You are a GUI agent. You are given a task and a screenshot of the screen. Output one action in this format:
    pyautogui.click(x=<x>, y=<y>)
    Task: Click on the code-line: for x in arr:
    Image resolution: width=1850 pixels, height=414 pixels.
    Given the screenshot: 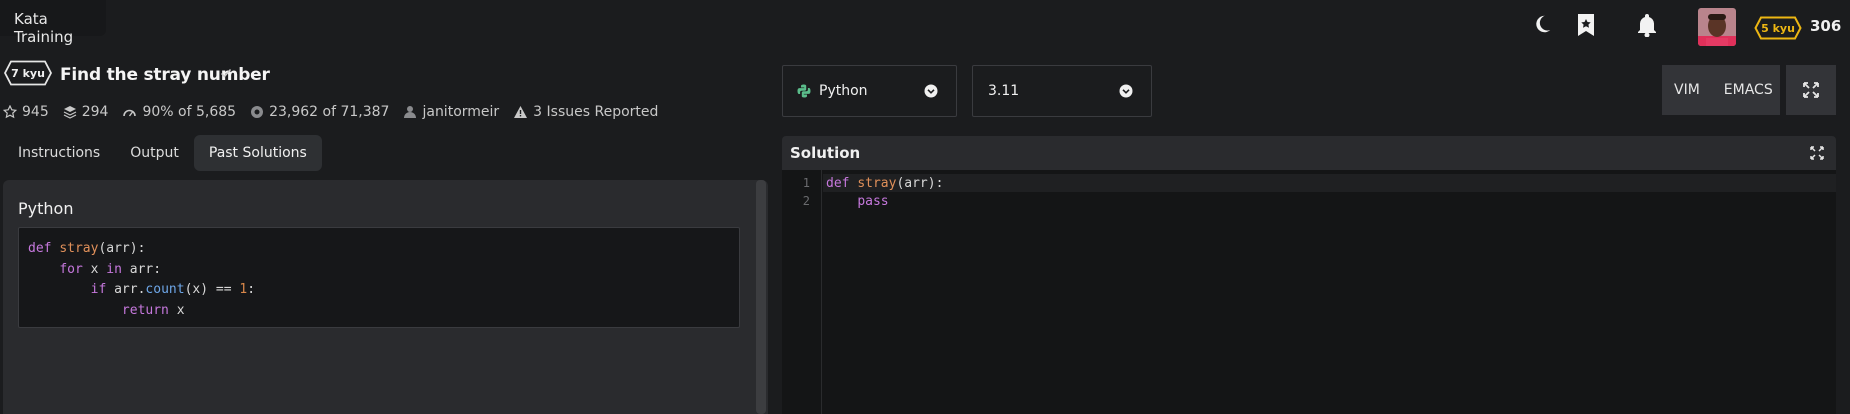 What is the action you would take?
    pyautogui.click(x=110, y=269)
    